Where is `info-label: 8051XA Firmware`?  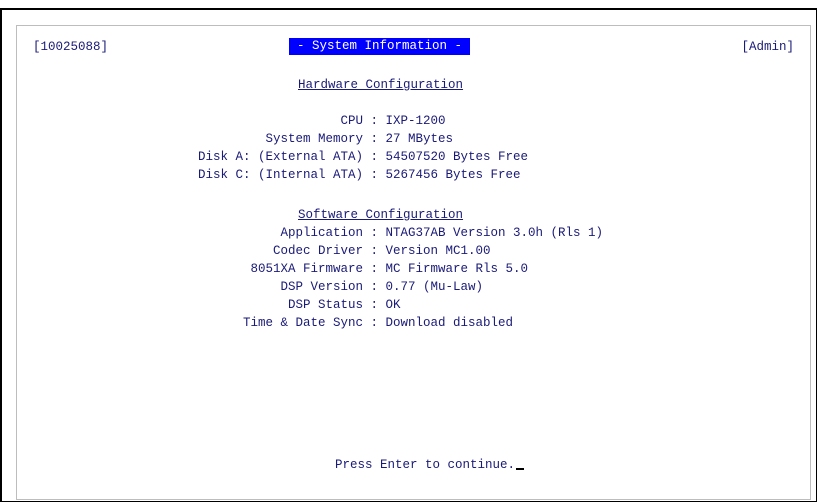
info-label: 8051XA Firmware is located at coordinates (306, 269).